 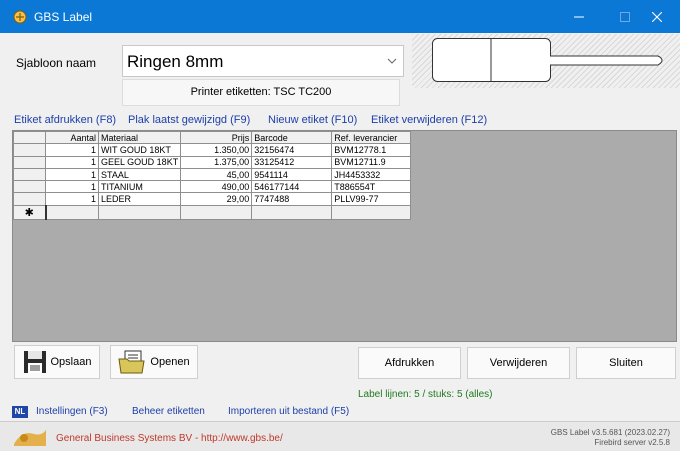 What do you see at coordinates (216, 174) in the screenshot?
I see `cell-prijs: 45,00` at bounding box center [216, 174].